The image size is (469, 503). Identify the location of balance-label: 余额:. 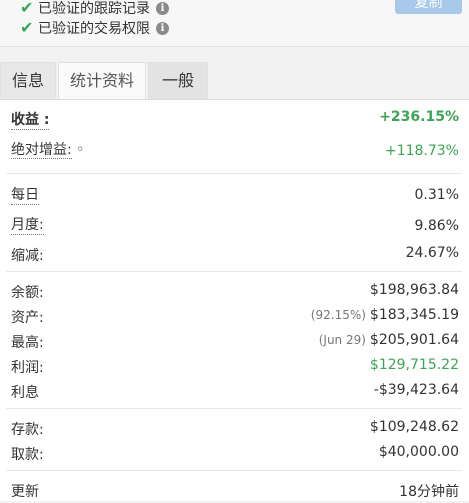
(27, 293).